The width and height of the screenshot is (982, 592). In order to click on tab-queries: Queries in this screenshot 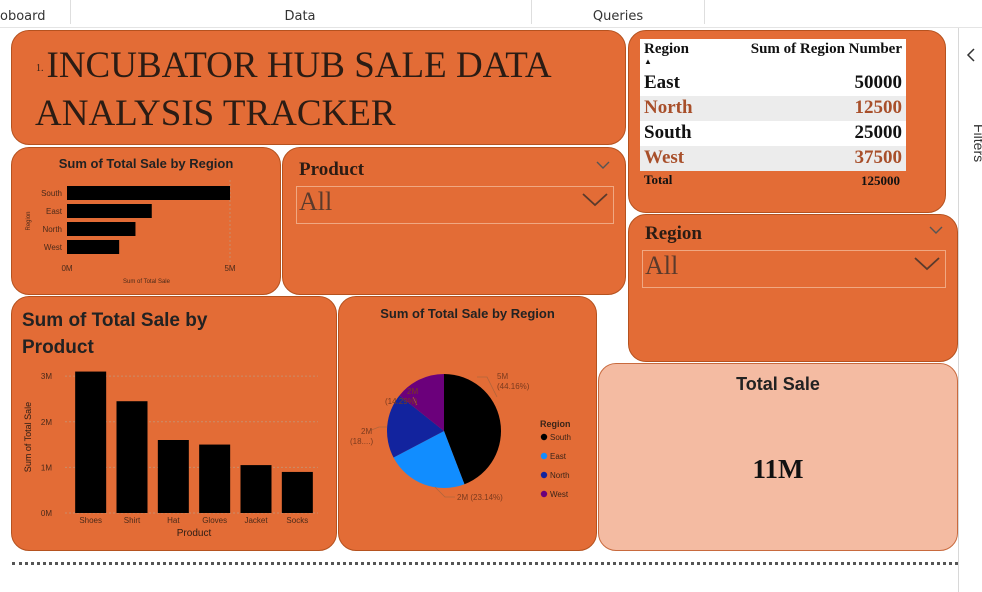, I will do `click(618, 14)`.